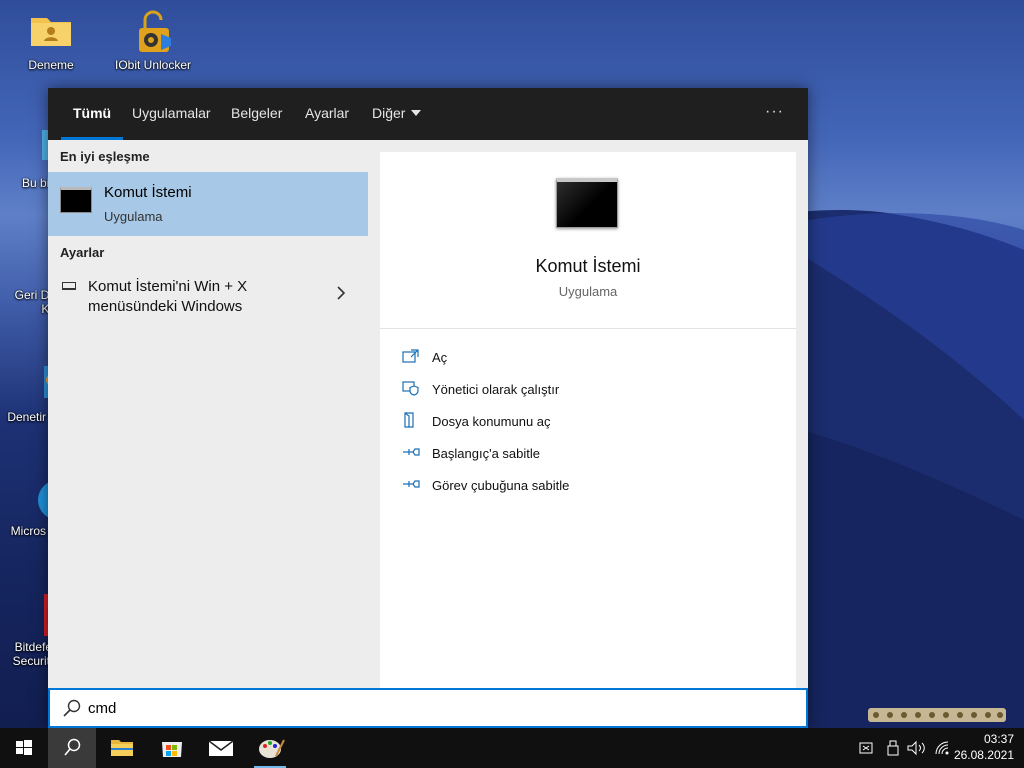 The height and width of the screenshot is (768, 1024). What do you see at coordinates (256, 114) in the screenshot?
I see `tab-documents: Belgeler` at bounding box center [256, 114].